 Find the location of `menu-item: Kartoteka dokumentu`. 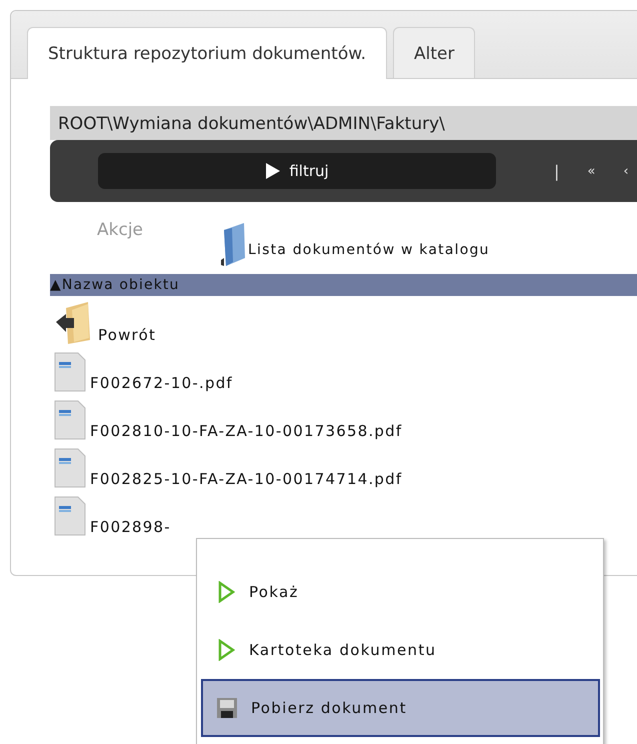

menu-item: Kartoteka dokumentu is located at coordinates (400, 650).